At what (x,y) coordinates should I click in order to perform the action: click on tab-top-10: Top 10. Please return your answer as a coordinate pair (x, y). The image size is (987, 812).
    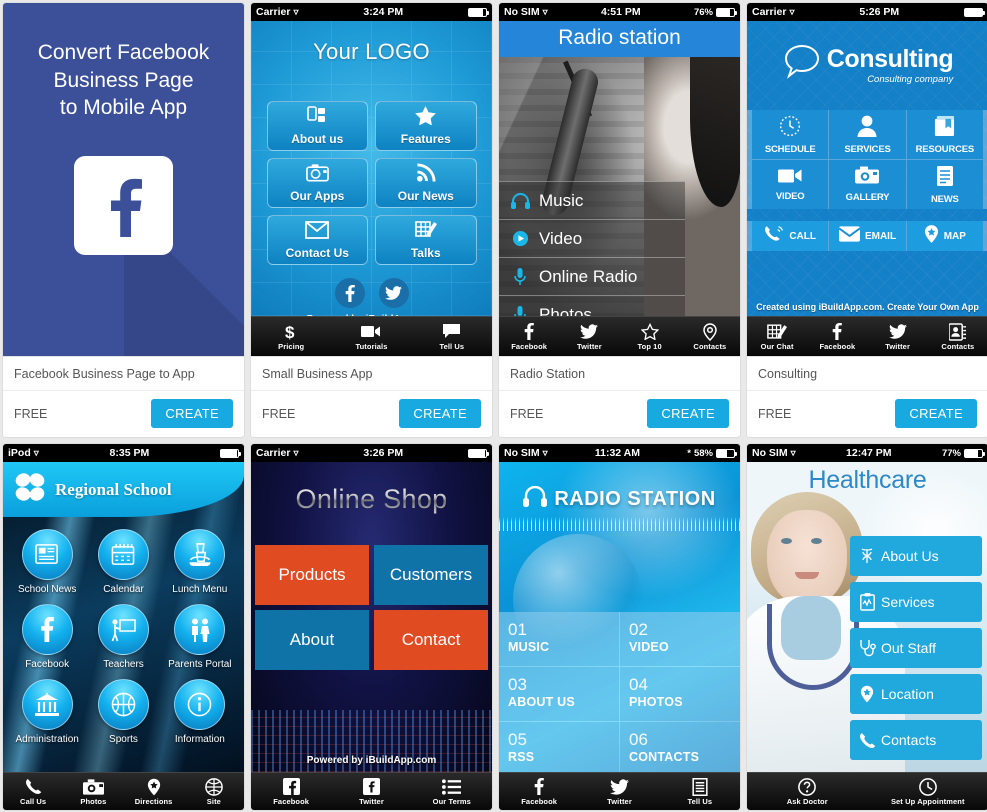
    Looking at the image, I should click on (650, 336).